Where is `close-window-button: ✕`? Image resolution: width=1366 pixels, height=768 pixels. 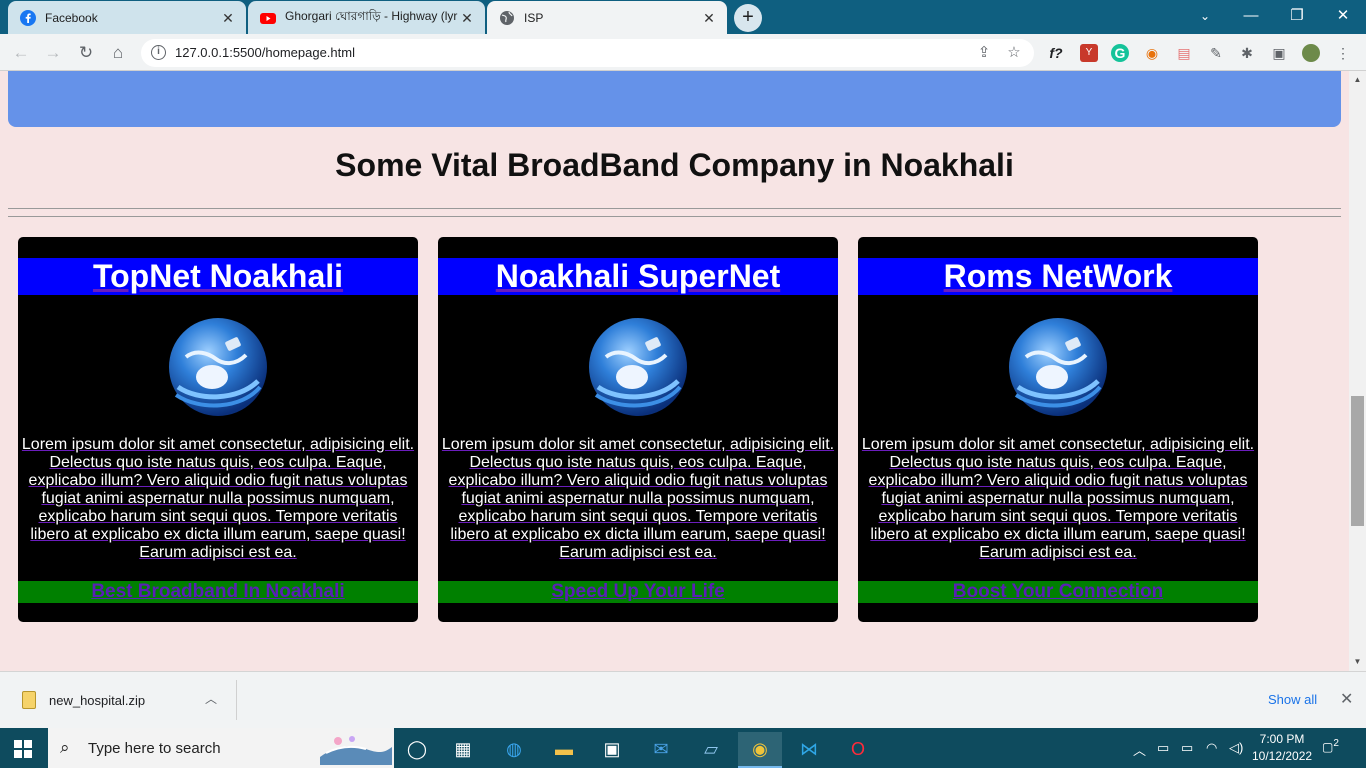
close-window-button: ✕ is located at coordinates (1343, 17).